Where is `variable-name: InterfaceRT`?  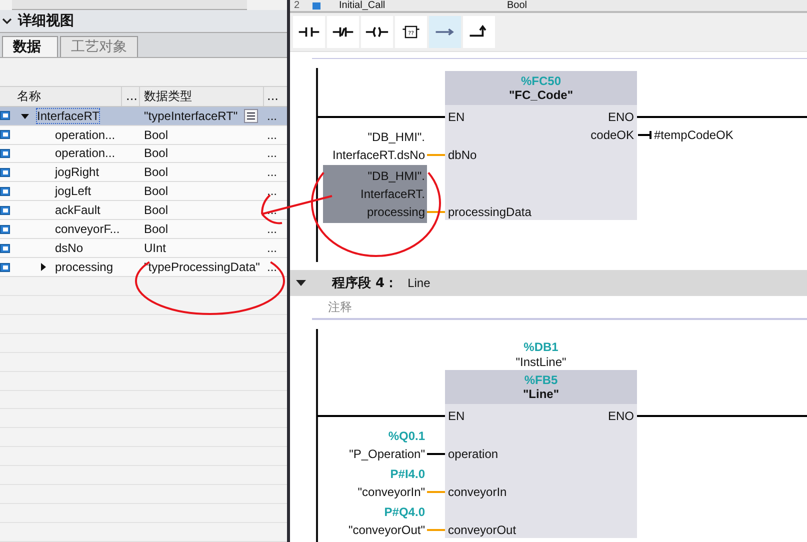
variable-name: InterfaceRT is located at coordinates (68, 115).